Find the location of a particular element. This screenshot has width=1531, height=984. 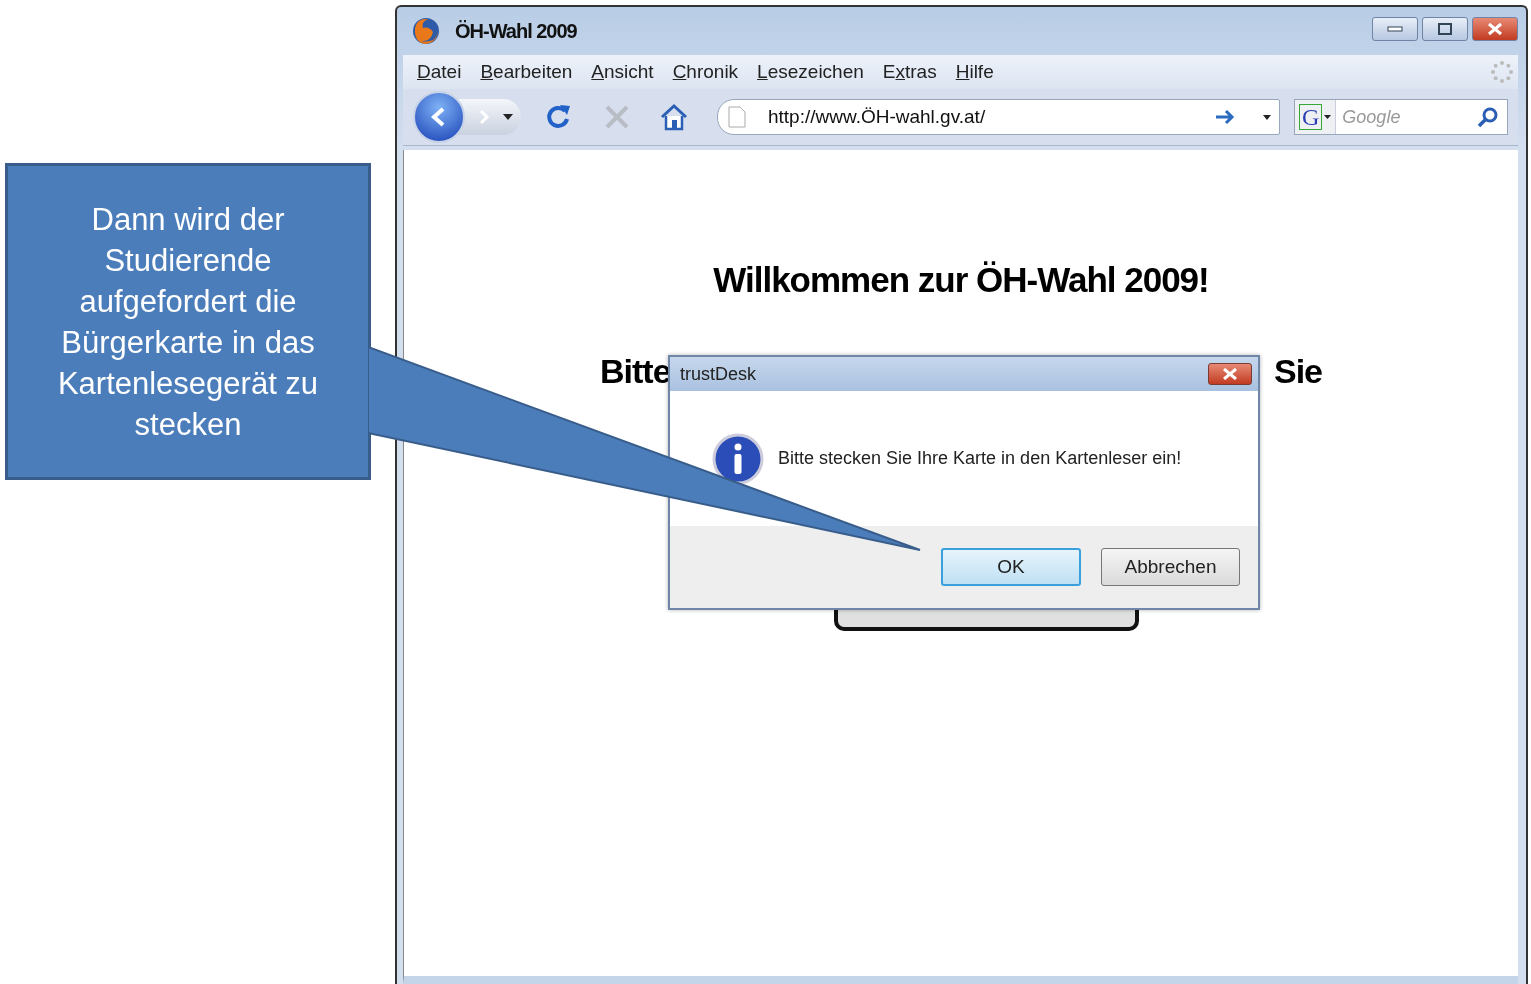

minimize-button is located at coordinates (1395, 29).